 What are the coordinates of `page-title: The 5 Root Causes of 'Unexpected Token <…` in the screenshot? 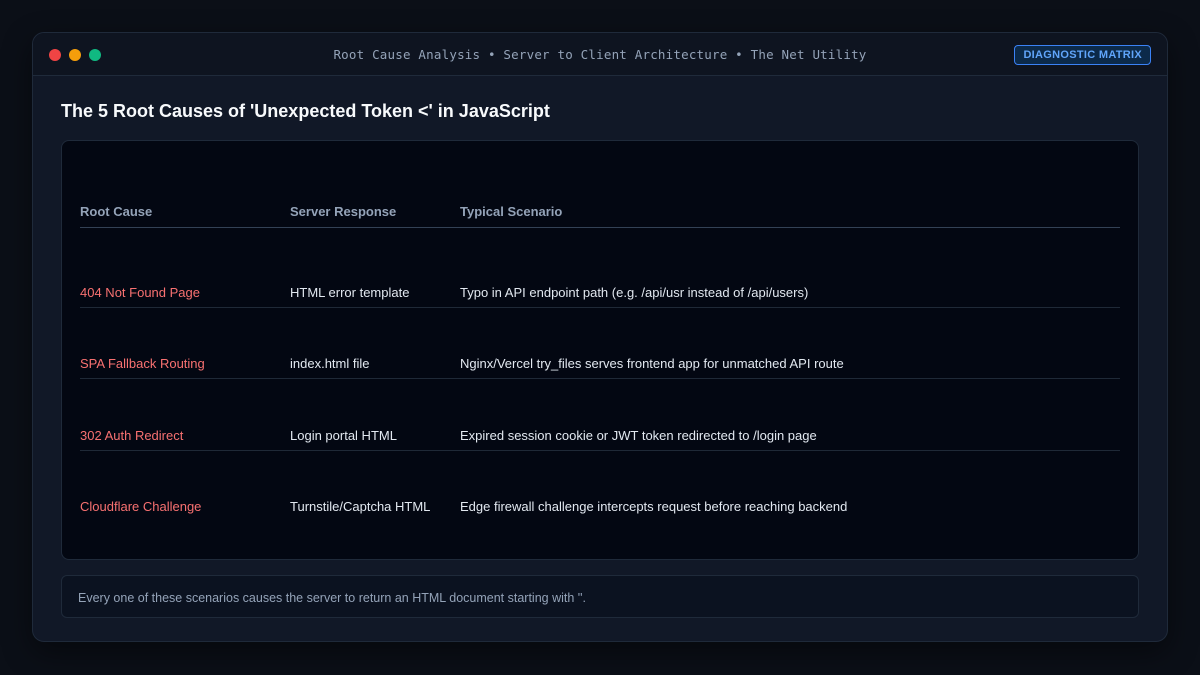 It's located at (305, 111).